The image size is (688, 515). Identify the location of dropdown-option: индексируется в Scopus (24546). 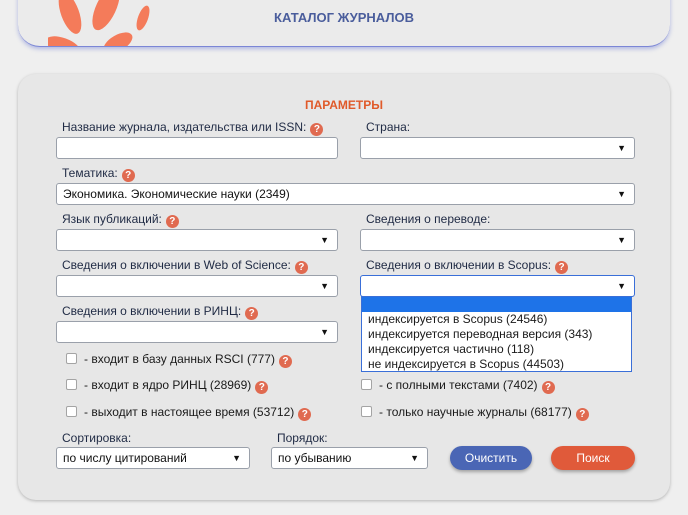
(496, 319).